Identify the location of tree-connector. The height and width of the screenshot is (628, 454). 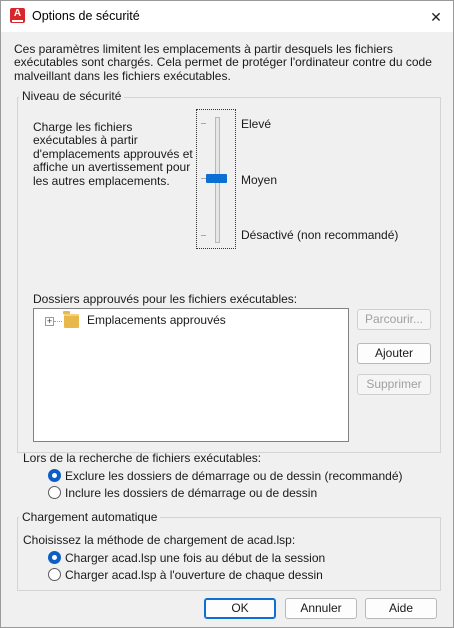
(58, 321).